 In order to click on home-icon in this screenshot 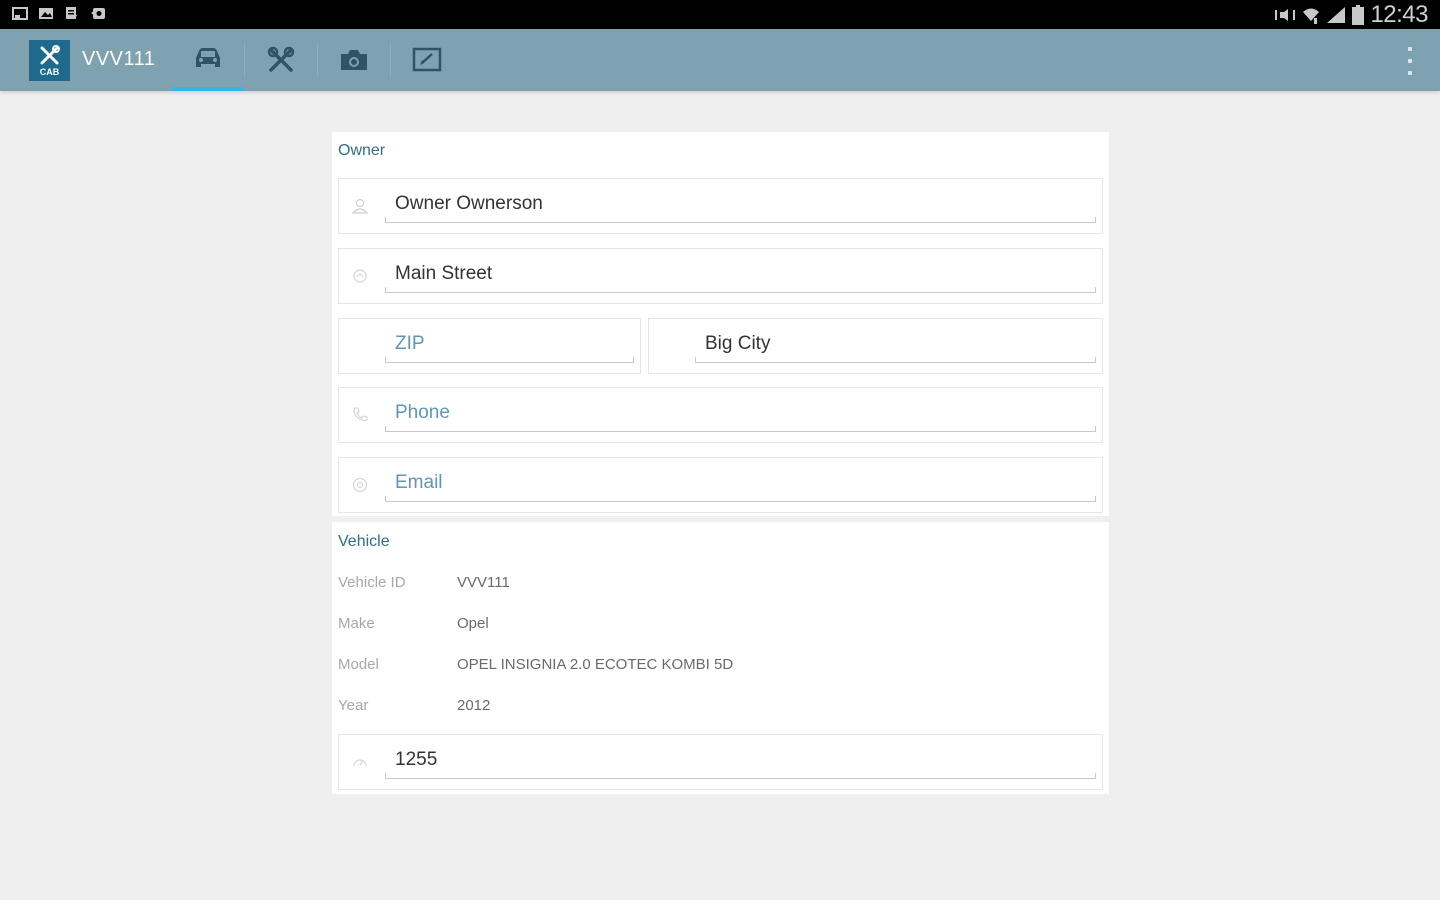, I will do `click(360, 276)`.